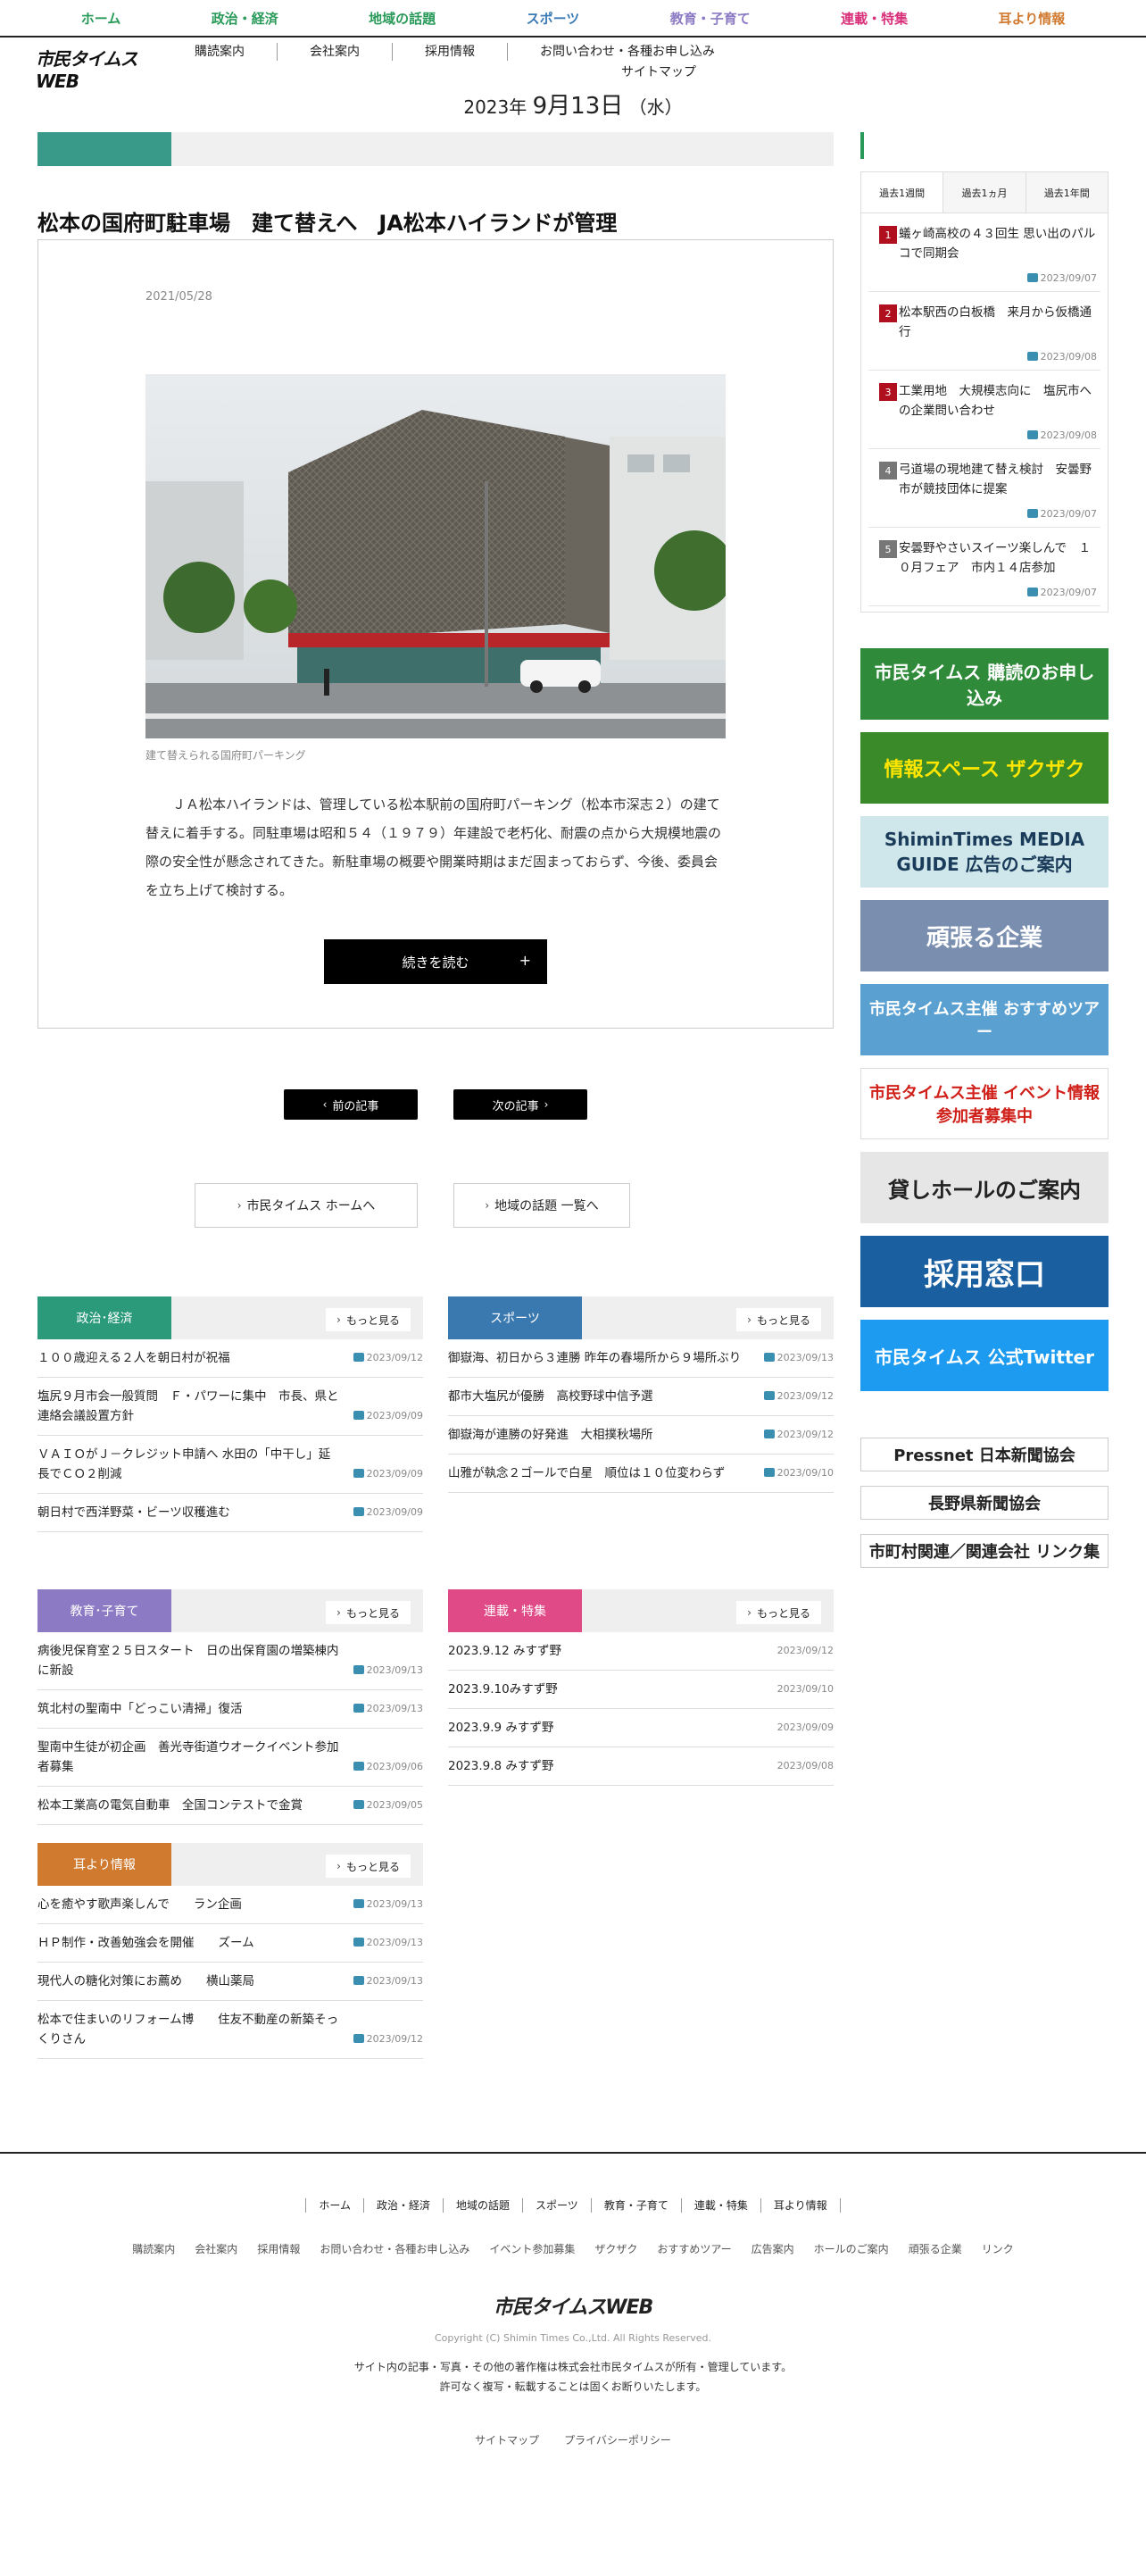 The width and height of the screenshot is (1146, 2576). What do you see at coordinates (984, 684) in the screenshot?
I see `banner-0: 市民タイムス 購読のお申し込み` at bounding box center [984, 684].